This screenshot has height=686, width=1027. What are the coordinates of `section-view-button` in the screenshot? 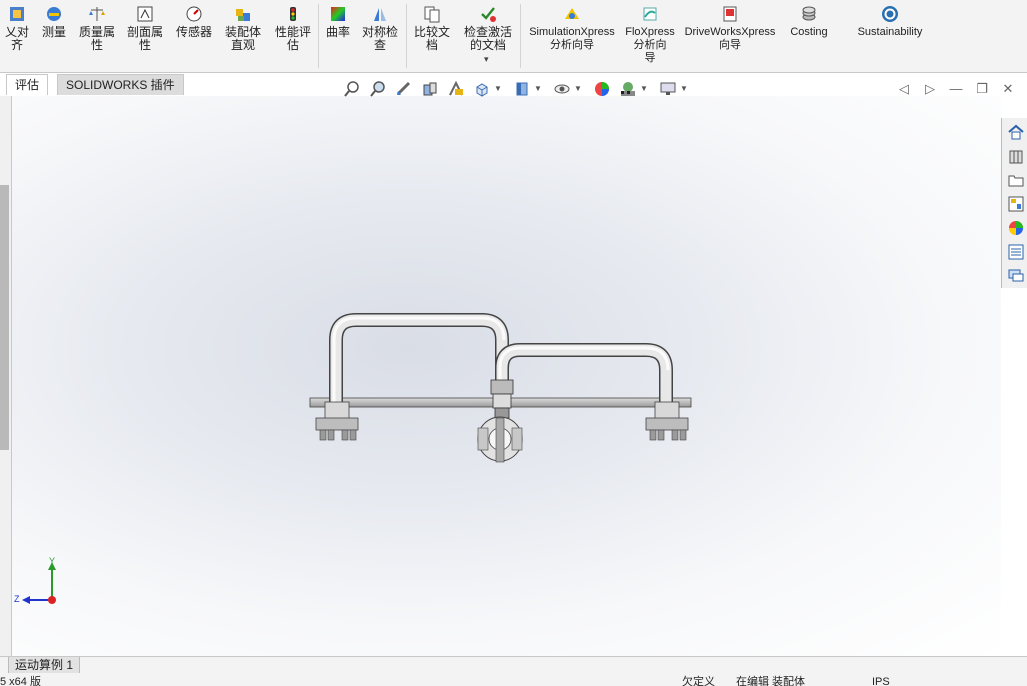 It's located at (430, 89).